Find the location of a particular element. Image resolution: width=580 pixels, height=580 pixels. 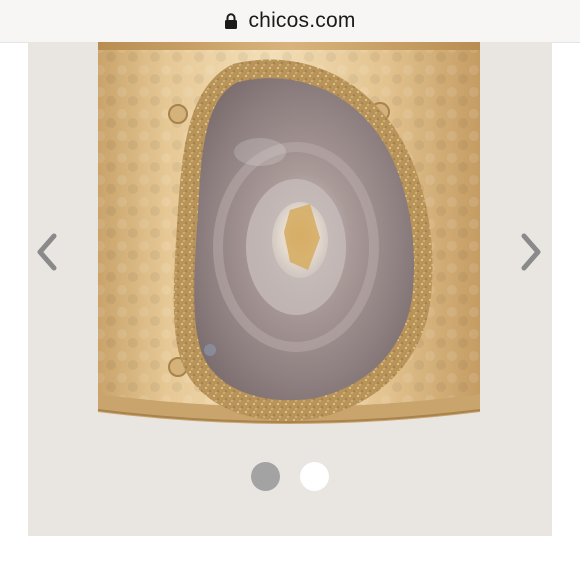

carousel-pagination is located at coordinates (290, 476).